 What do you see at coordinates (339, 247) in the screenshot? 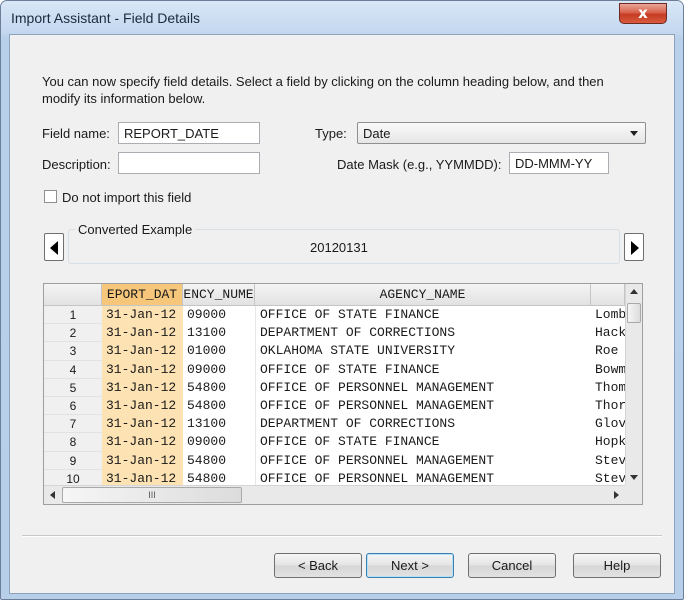
I see `converted-example-value: 20120131` at bounding box center [339, 247].